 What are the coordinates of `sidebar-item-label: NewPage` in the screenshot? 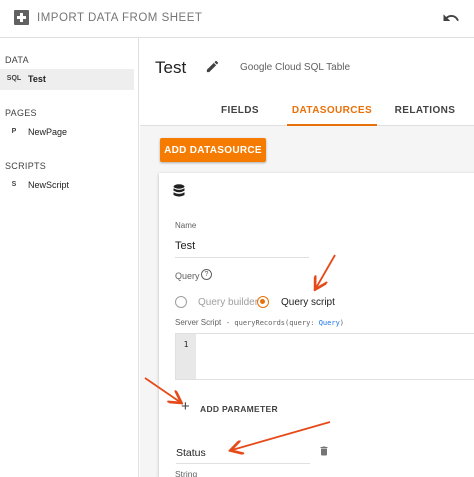 It's located at (48, 132).